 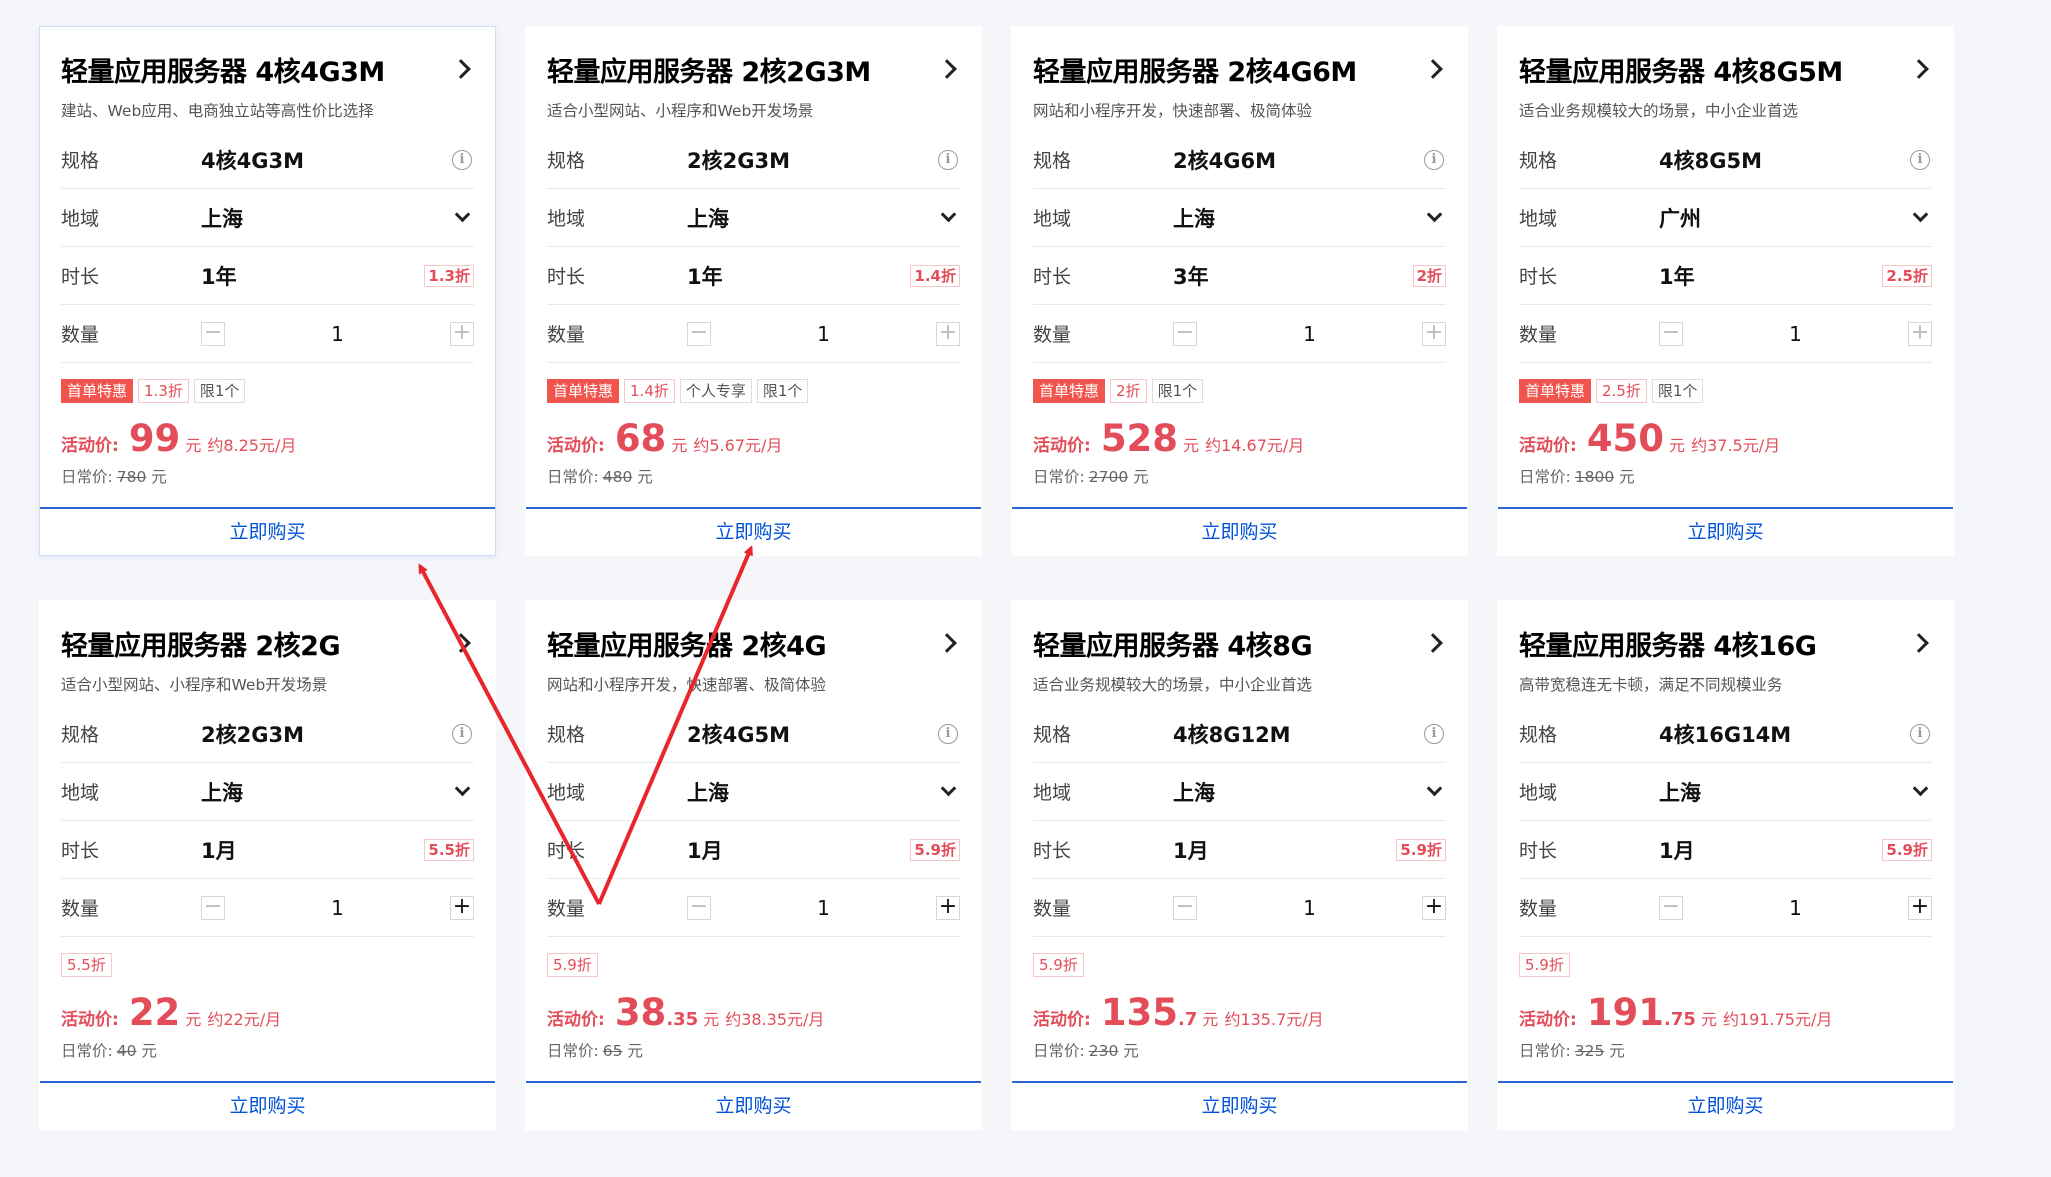 I want to click on duration-row: 时长 1月 5.5折, so click(x=267, y=850).